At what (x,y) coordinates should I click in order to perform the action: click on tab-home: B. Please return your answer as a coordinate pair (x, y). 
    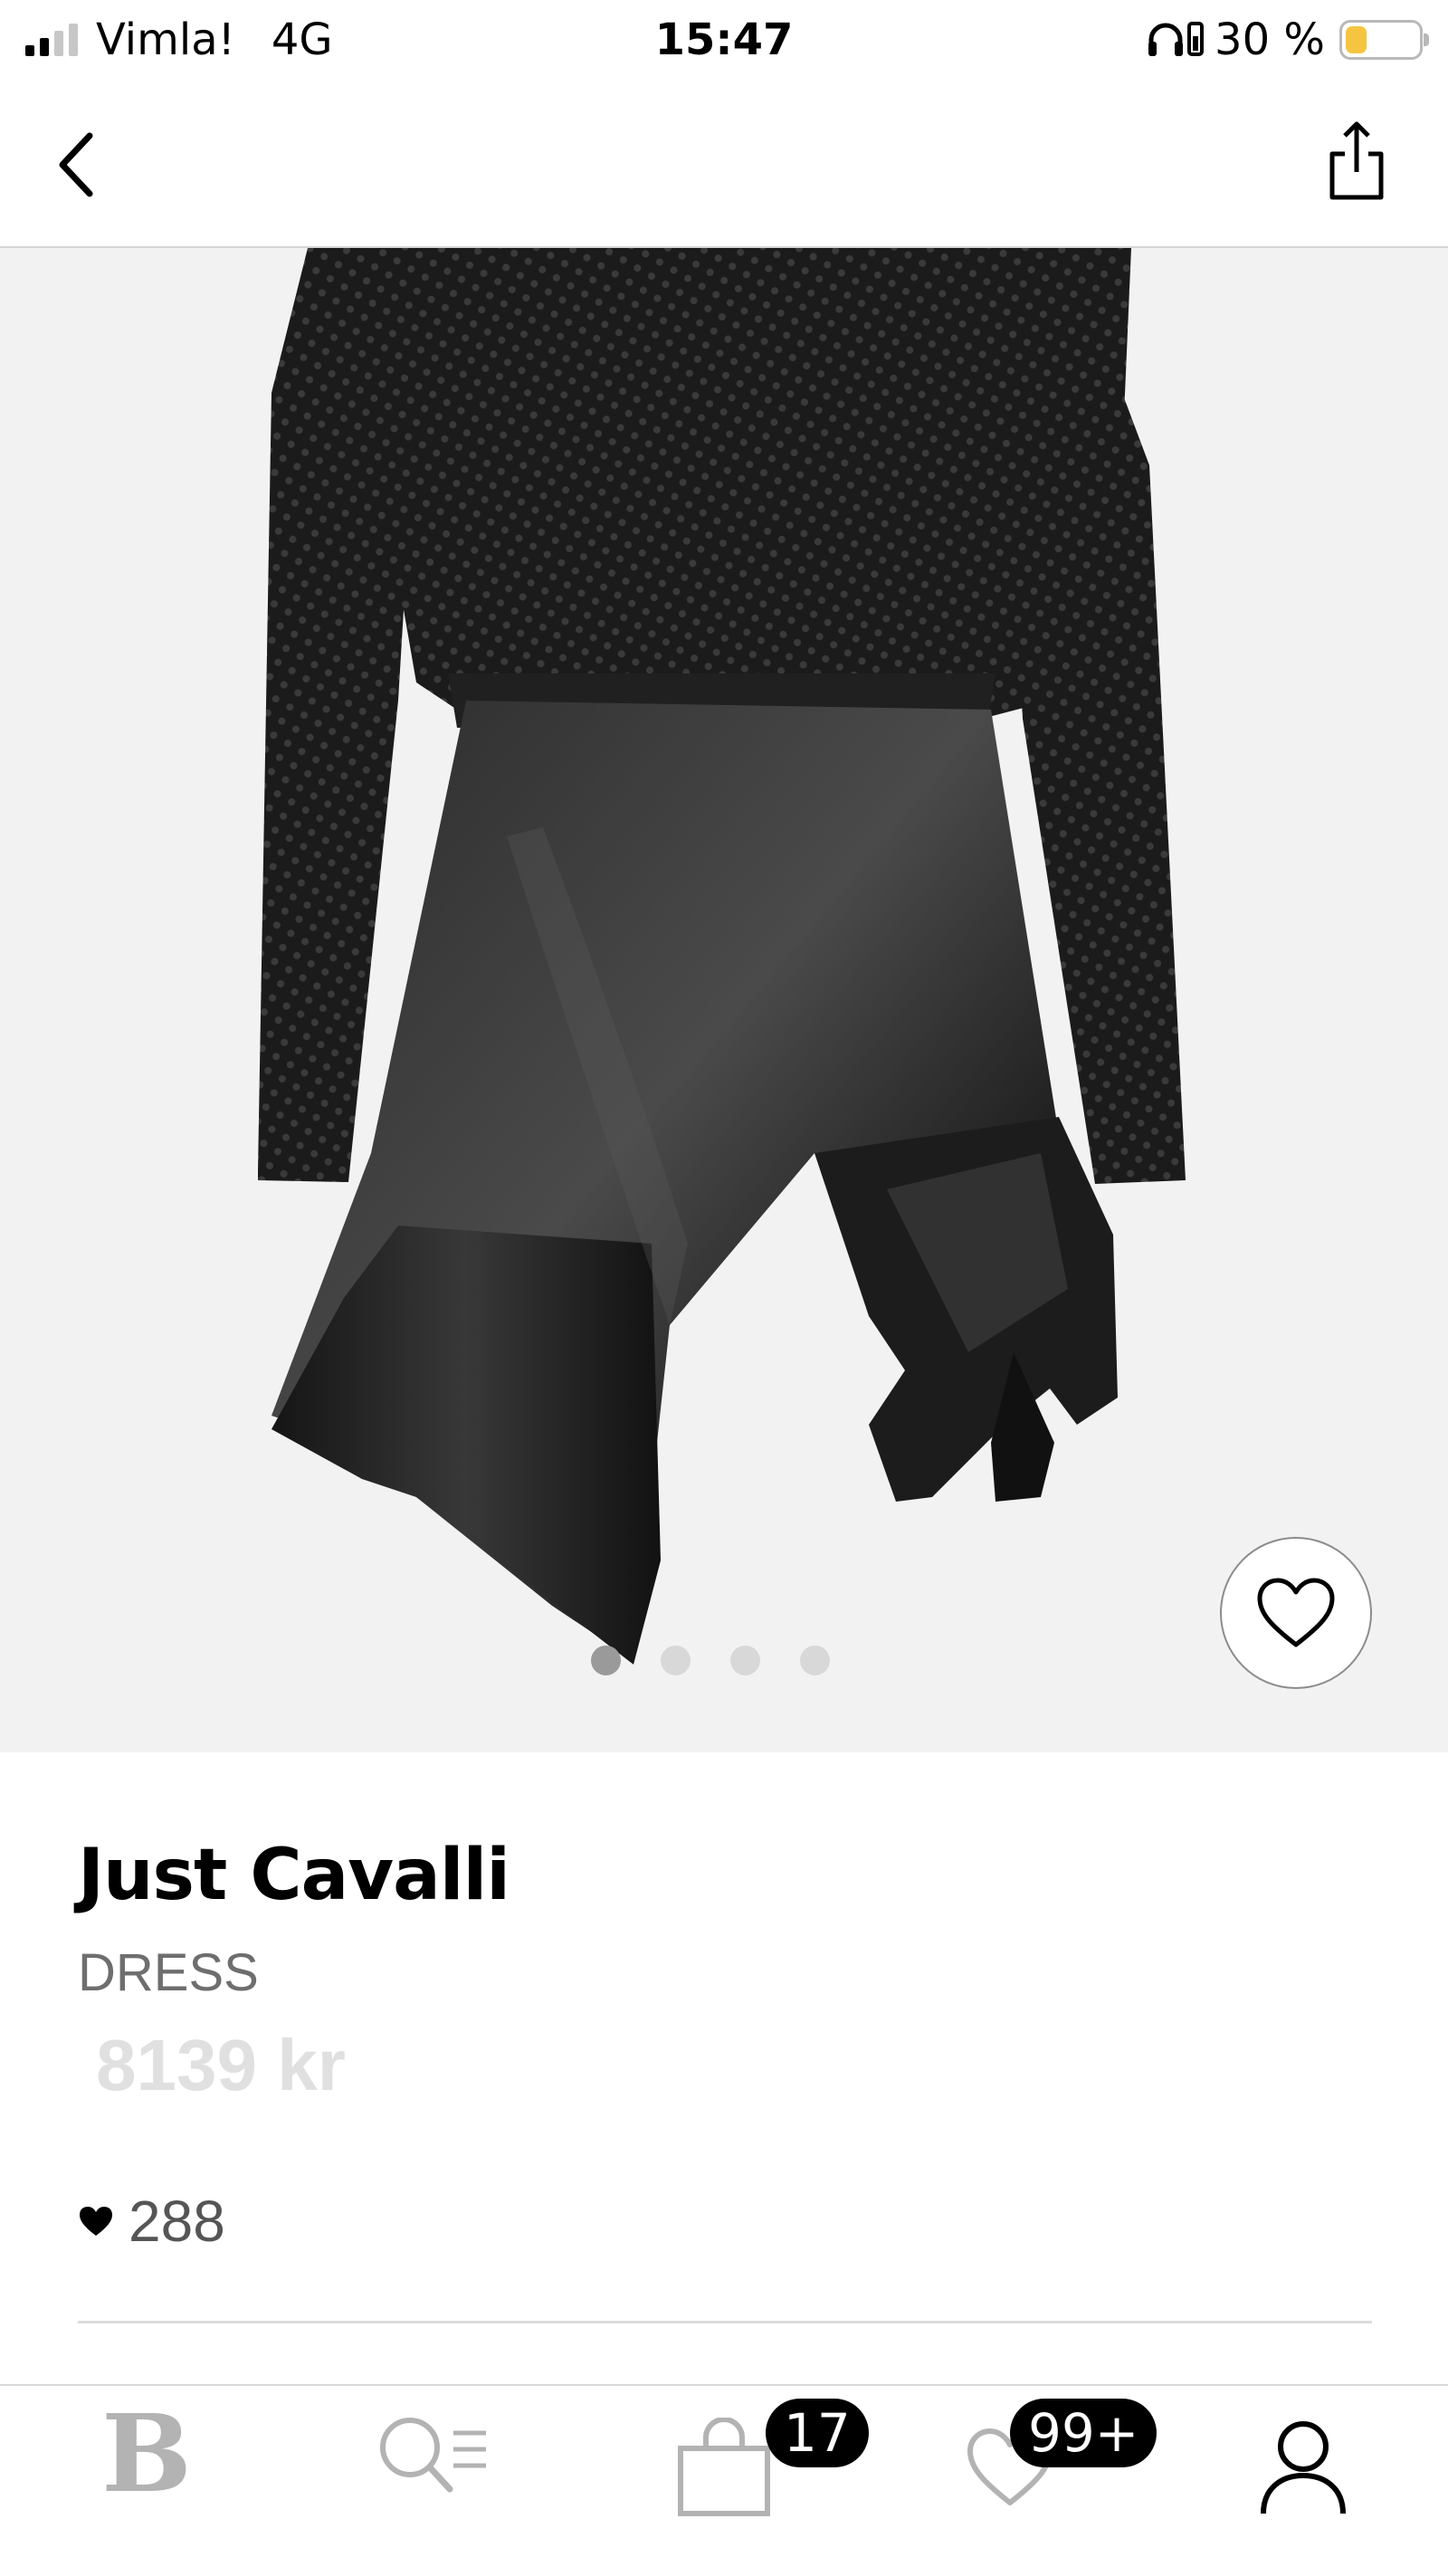
    Looking at the image, I should click on (147, 2454).